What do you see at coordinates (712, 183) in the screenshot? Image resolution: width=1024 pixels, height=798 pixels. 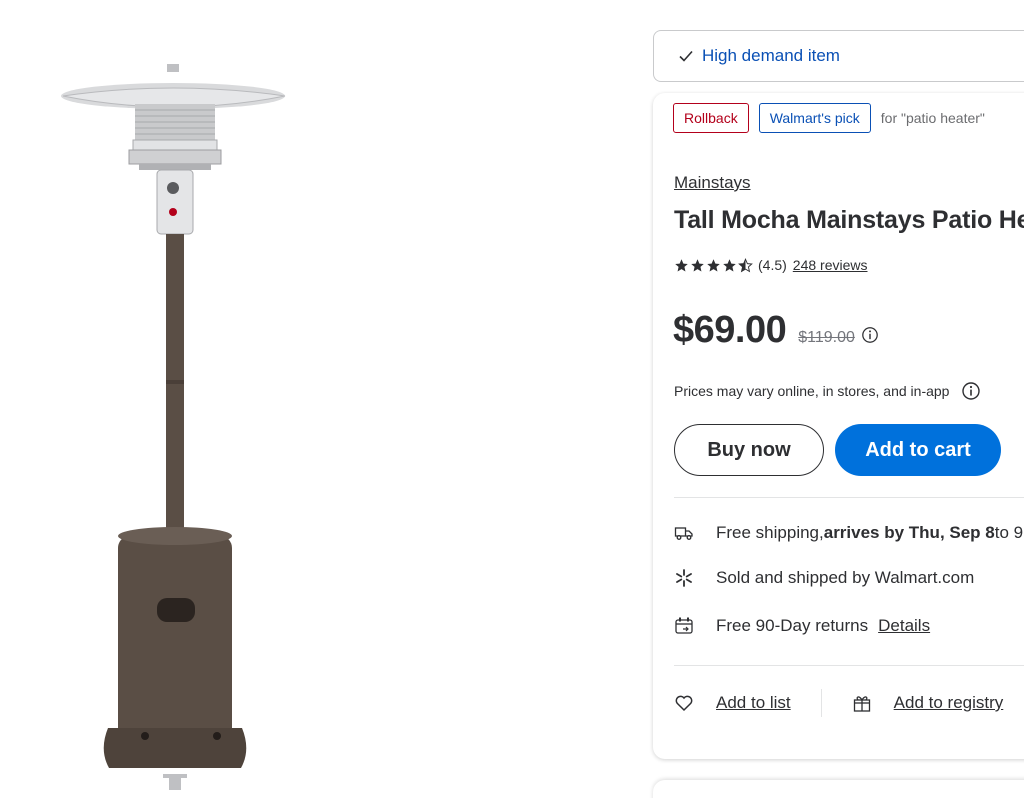 I see `brand-link: Mainstays` at bounding box center [712, 183].